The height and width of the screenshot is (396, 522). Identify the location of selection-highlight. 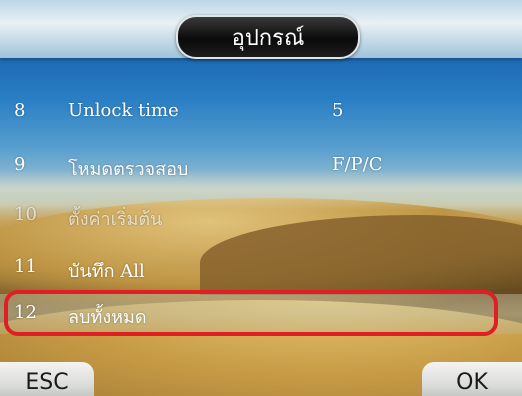
(251, 313).